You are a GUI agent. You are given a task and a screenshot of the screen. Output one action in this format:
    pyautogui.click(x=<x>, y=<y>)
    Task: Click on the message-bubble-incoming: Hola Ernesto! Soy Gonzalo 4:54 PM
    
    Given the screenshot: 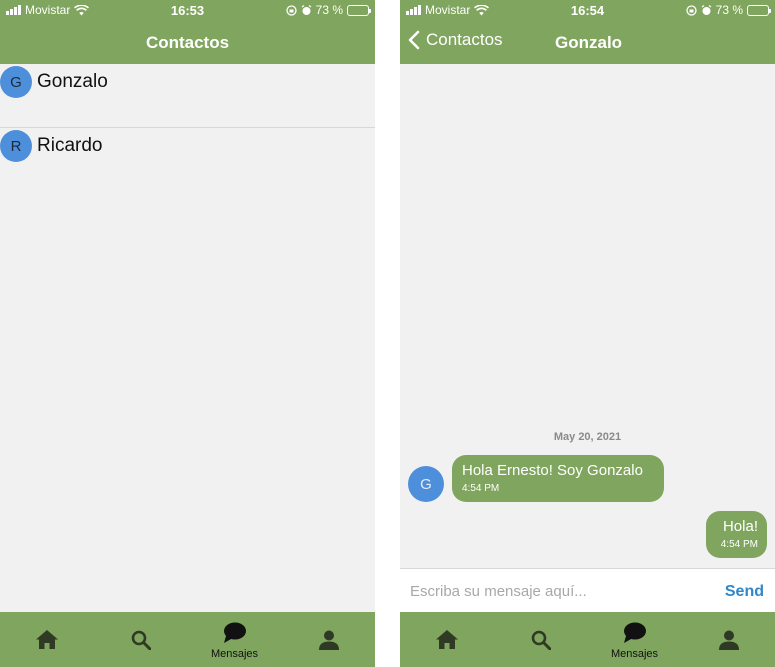 What is the action you would take?
    pyautogui.click(x=558, y=478)
    